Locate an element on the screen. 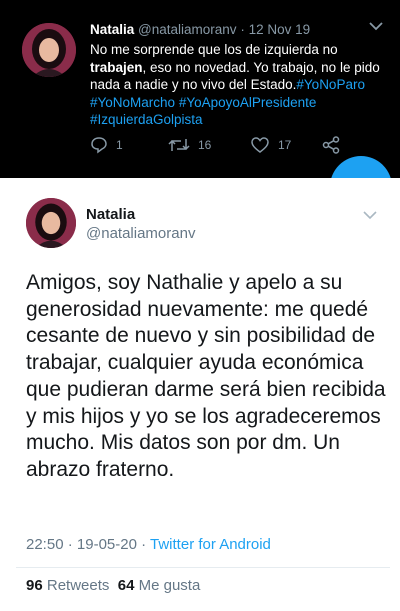  share-button is located at coordinates (331, 145).